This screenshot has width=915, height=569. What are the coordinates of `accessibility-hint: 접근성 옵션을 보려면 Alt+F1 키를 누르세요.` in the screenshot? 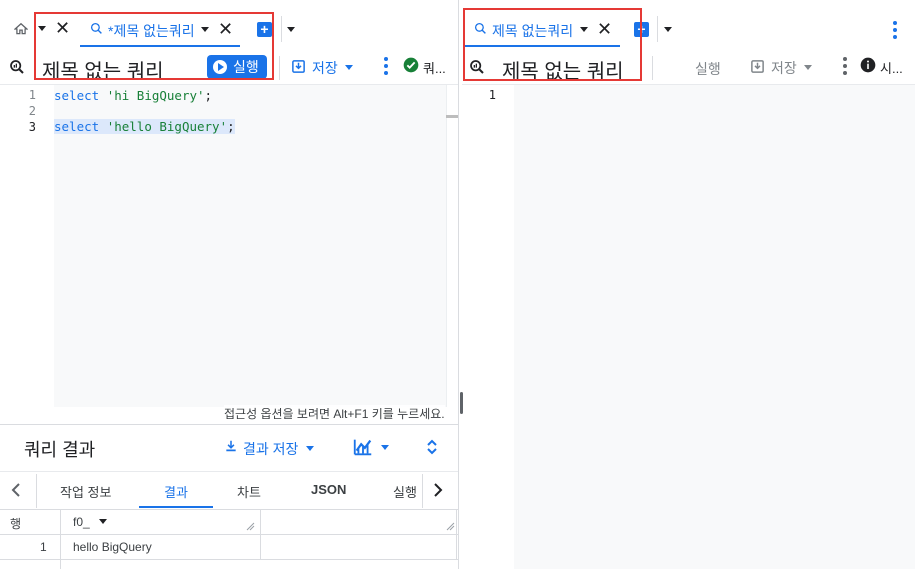 It's located at (334, 413).